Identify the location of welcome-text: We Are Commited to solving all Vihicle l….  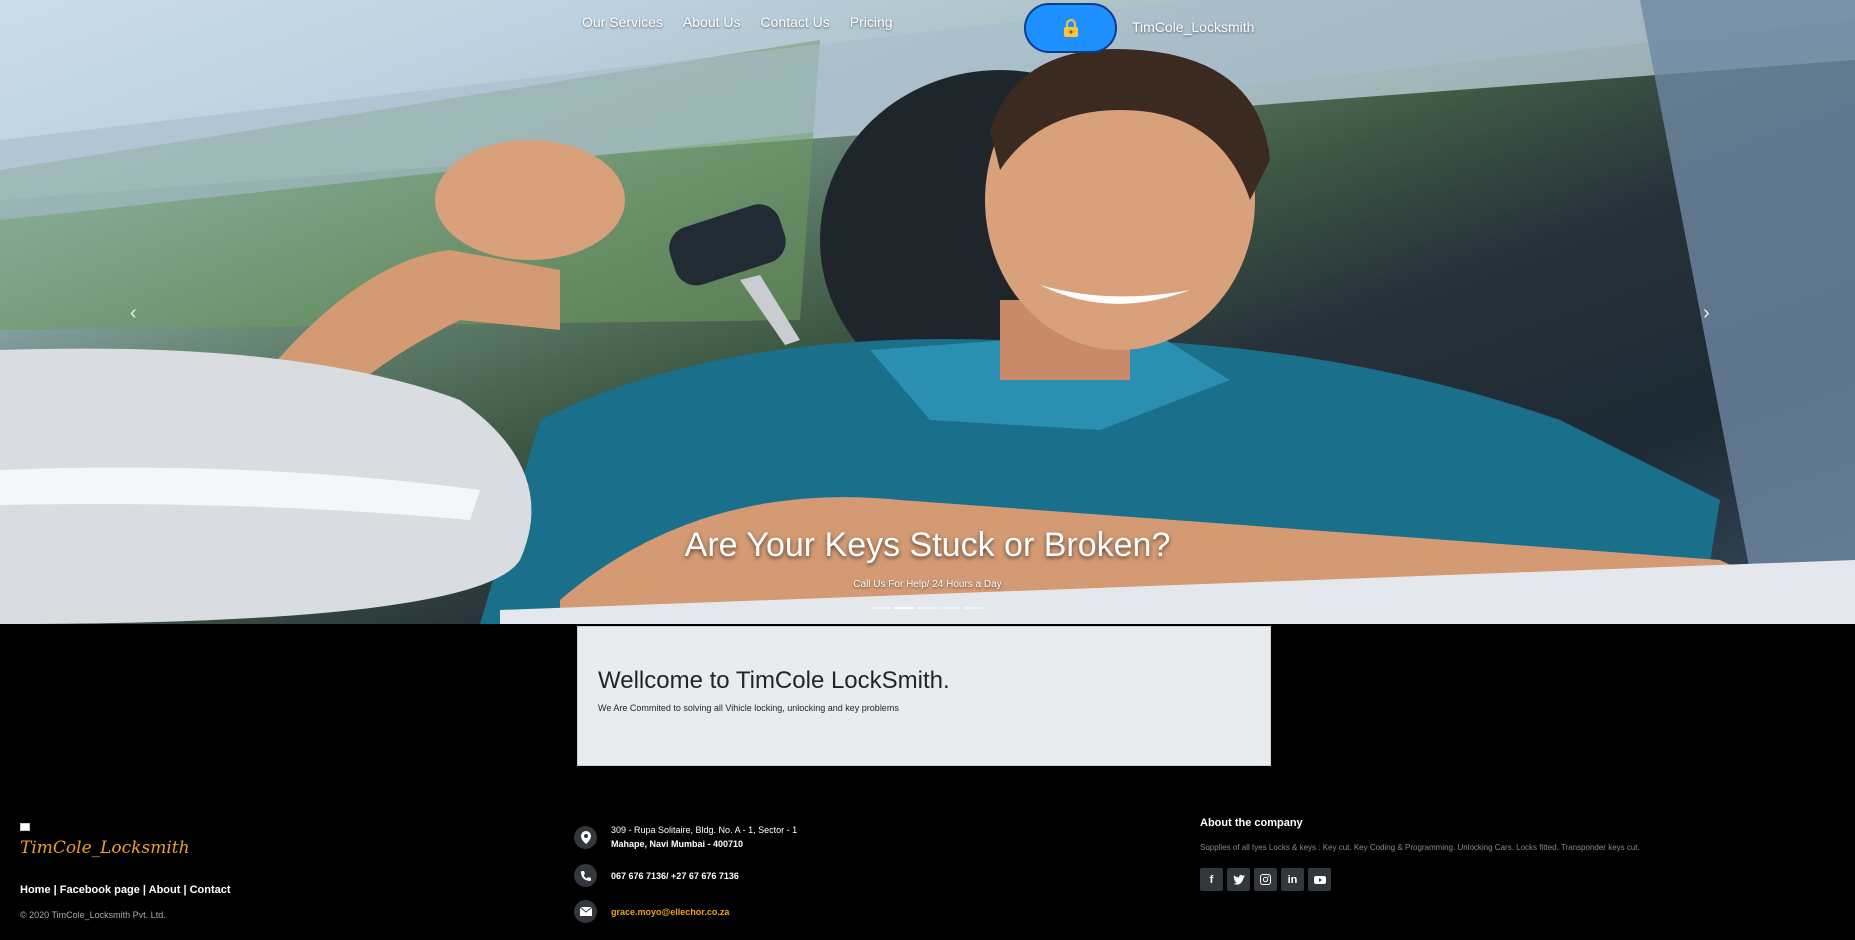
(748, 708).